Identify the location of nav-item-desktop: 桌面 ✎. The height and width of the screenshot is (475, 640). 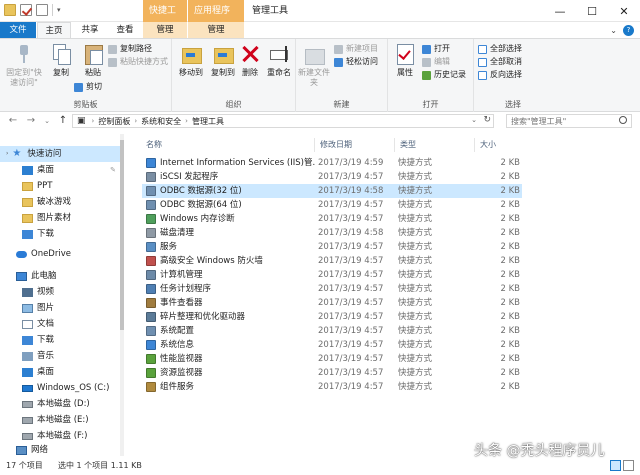
(62, 170).